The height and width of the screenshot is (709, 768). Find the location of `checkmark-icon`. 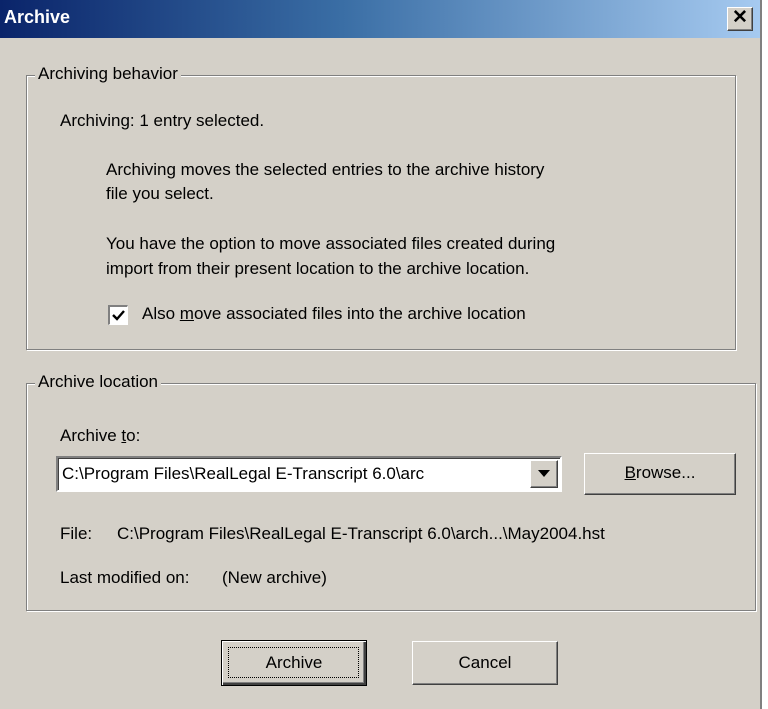

checkmark-icon is located at coordinates (118, 315).